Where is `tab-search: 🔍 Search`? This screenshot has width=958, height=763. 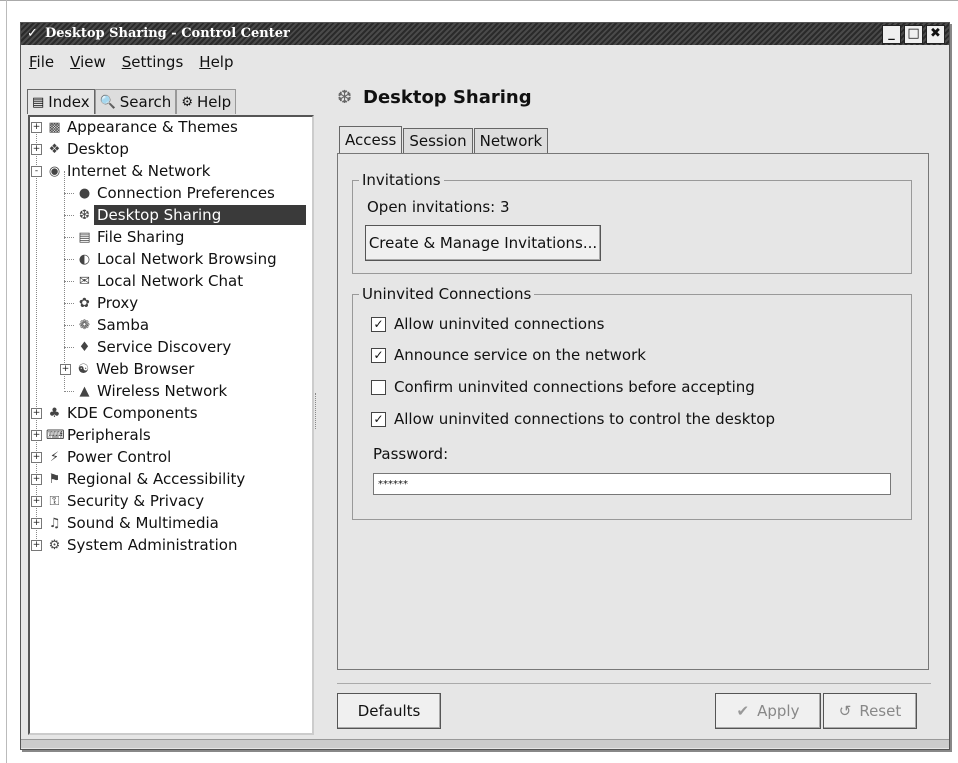
tab-search: 🔍 Search is located at coordinates (135, 101).